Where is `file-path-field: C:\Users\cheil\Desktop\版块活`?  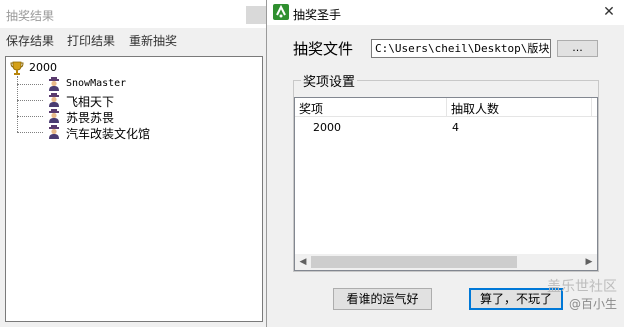
file-path-field: C:\Users\cheil\Desktop\版块活 is located at coordinates (461, 48).